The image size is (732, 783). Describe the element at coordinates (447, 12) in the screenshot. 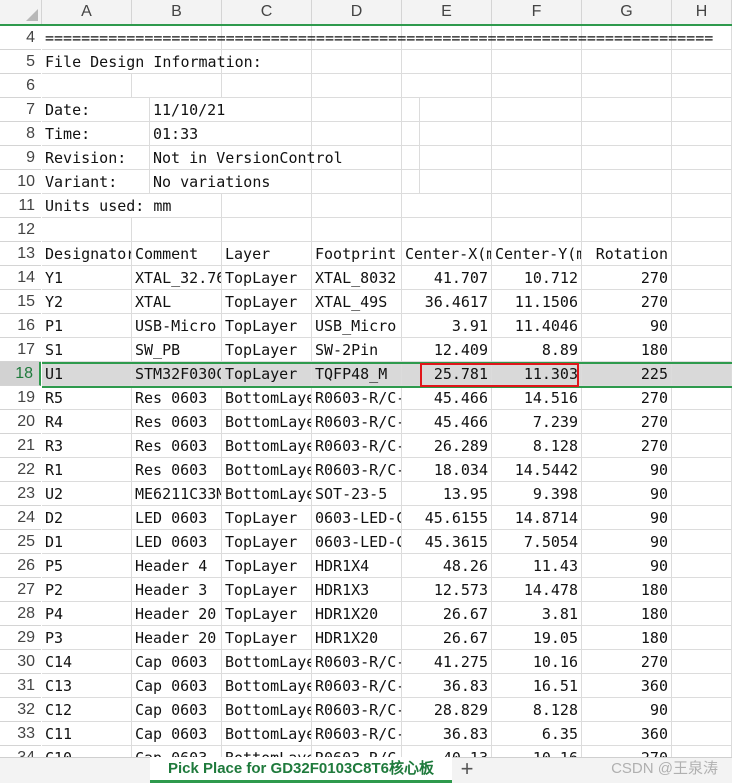

I see `column-header-e: E` at that location.